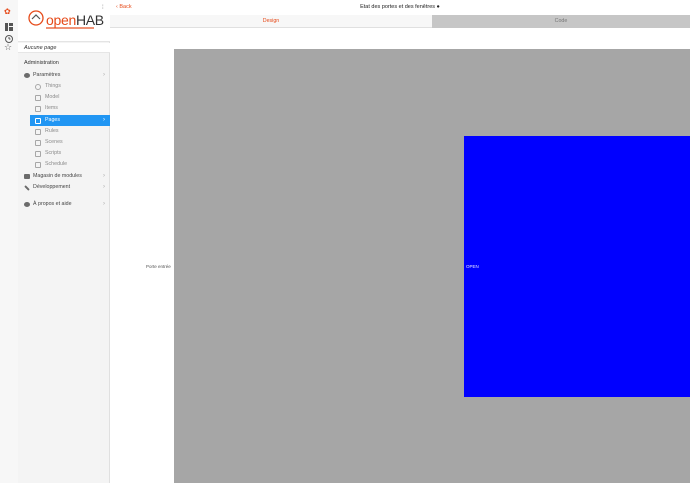 The width and height of the screenshot is (690, 483). What do you see at coordinates (472, 266) in the screenshot?
I see `state-label: OPEN` at bounding box center [472, 266].